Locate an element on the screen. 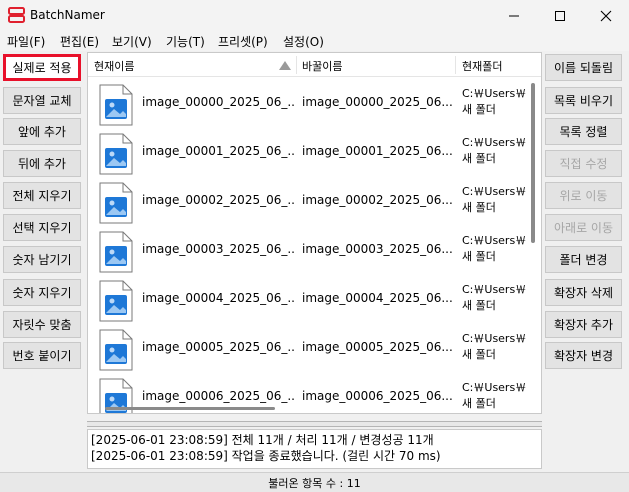  minimize-button is located at coordinates (514, 15).